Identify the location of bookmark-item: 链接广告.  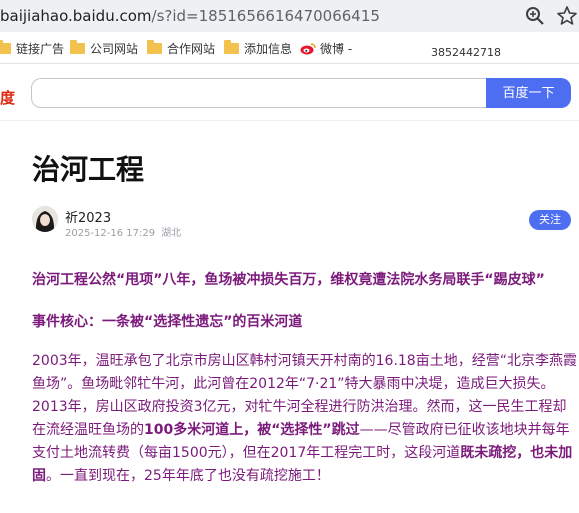
(32, 47).